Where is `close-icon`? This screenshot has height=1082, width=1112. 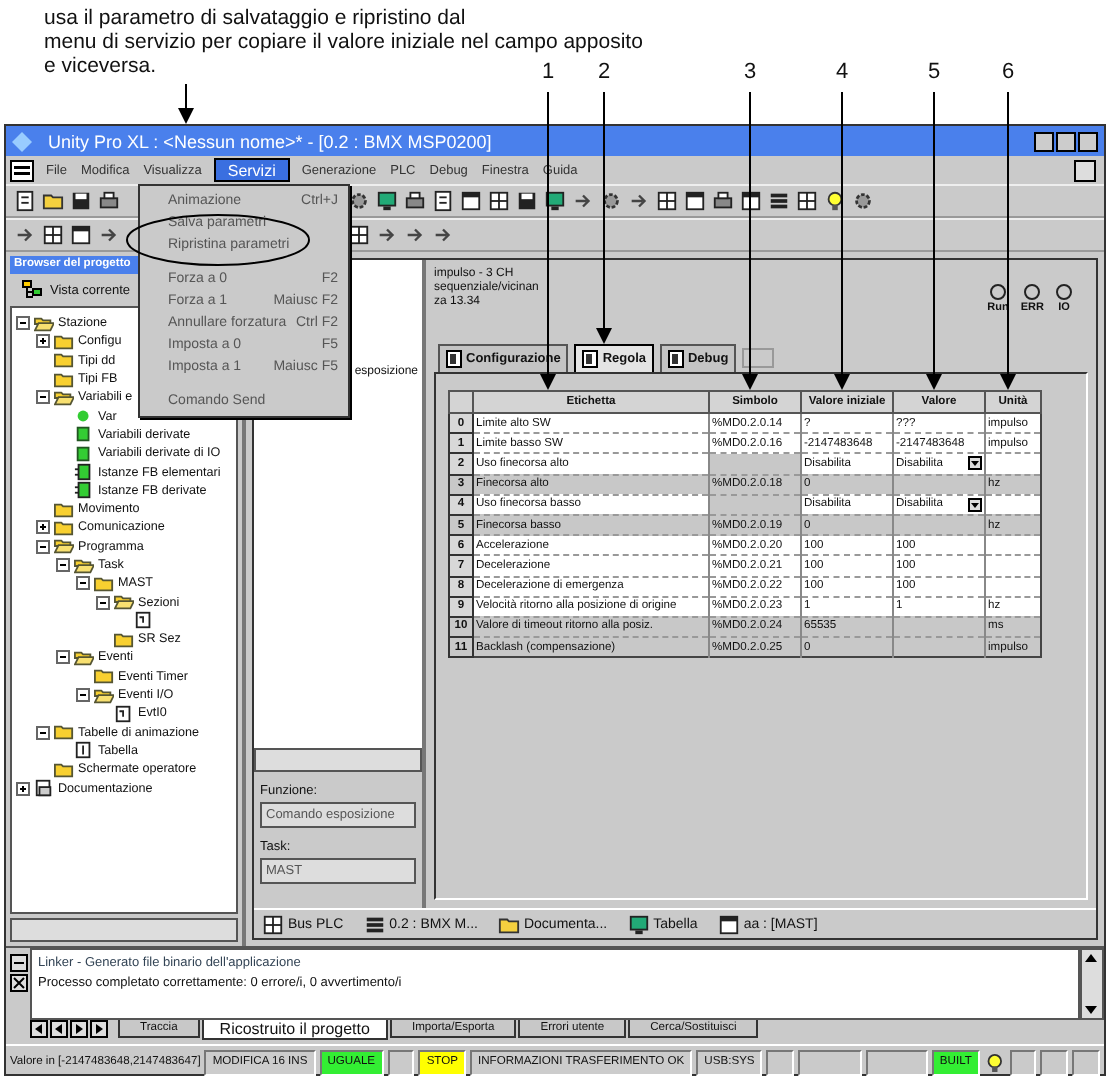 close-icon is located at coordinates (18, 983).